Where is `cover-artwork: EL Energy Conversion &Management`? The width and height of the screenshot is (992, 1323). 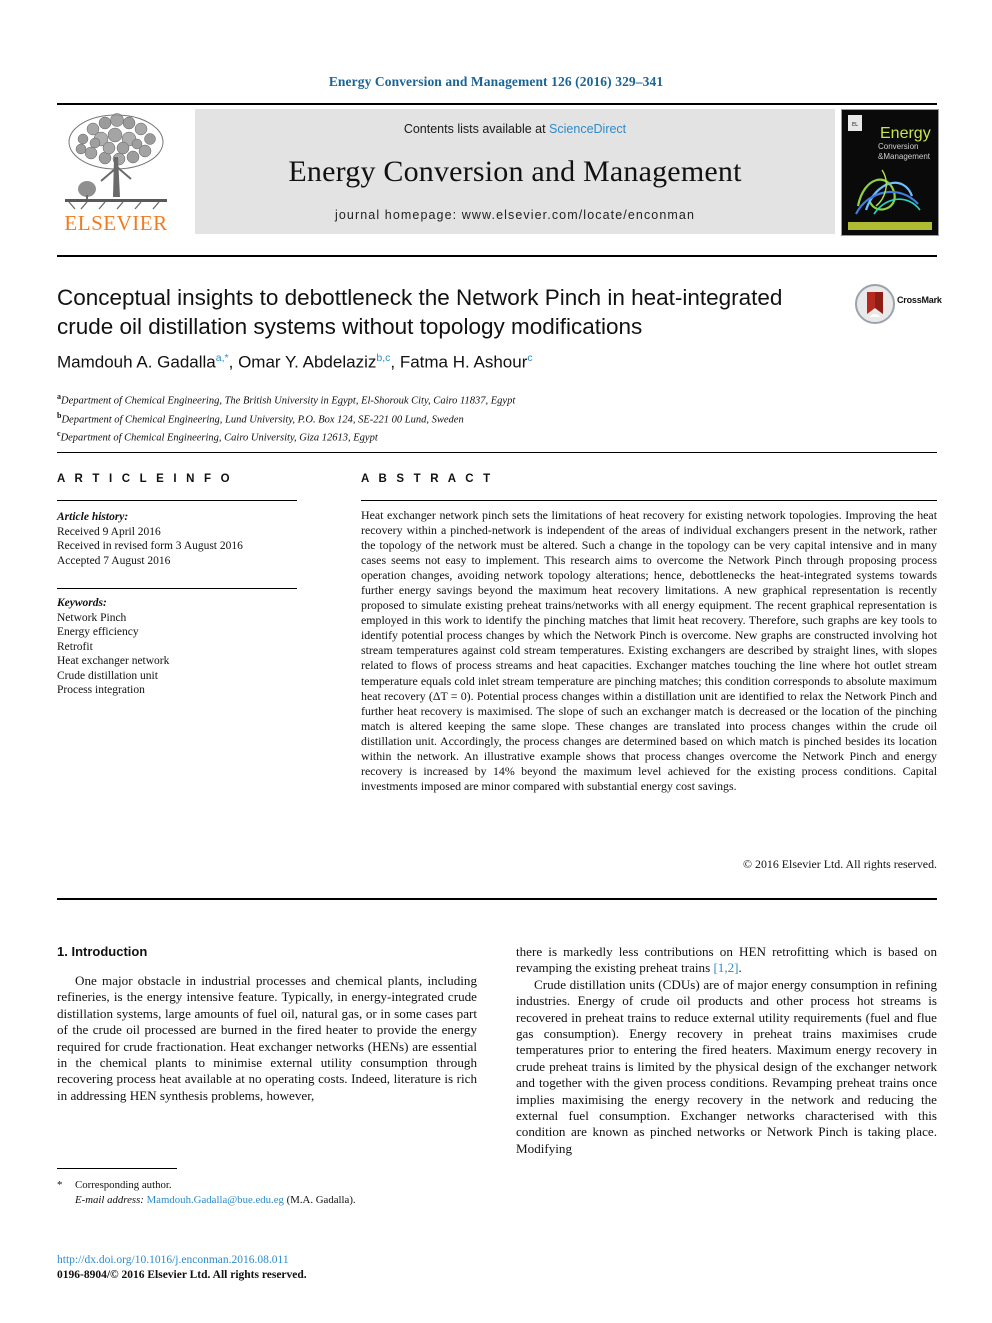 cover-artwork: EL Energy Conversion &Management is located at coordinates (890, 172).